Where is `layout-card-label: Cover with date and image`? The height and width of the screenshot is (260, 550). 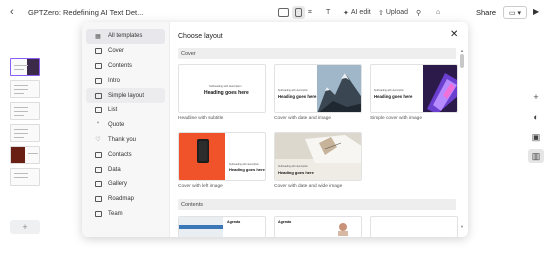 layout-card-label: Cover with date and image is located at coordinates (303, 118).